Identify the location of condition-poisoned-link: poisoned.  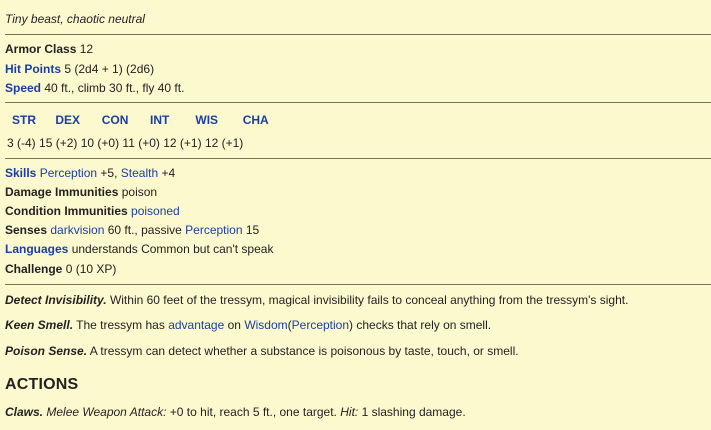
(155, 211).